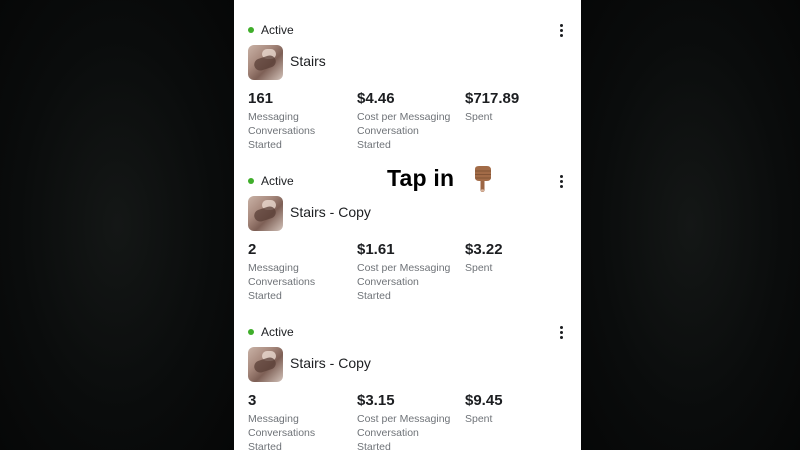  What do you see at coordinates (376, 249) in the screenshot?
I see `metric-value: $1.61` at bounding box center [376, 249].